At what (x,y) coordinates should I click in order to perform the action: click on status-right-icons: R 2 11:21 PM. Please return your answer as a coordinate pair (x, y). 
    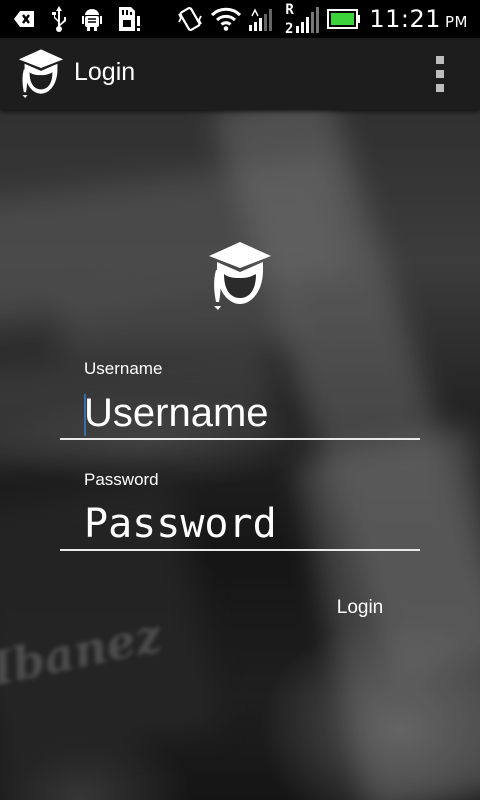
    Looking at the image, I should click on (322, 19).